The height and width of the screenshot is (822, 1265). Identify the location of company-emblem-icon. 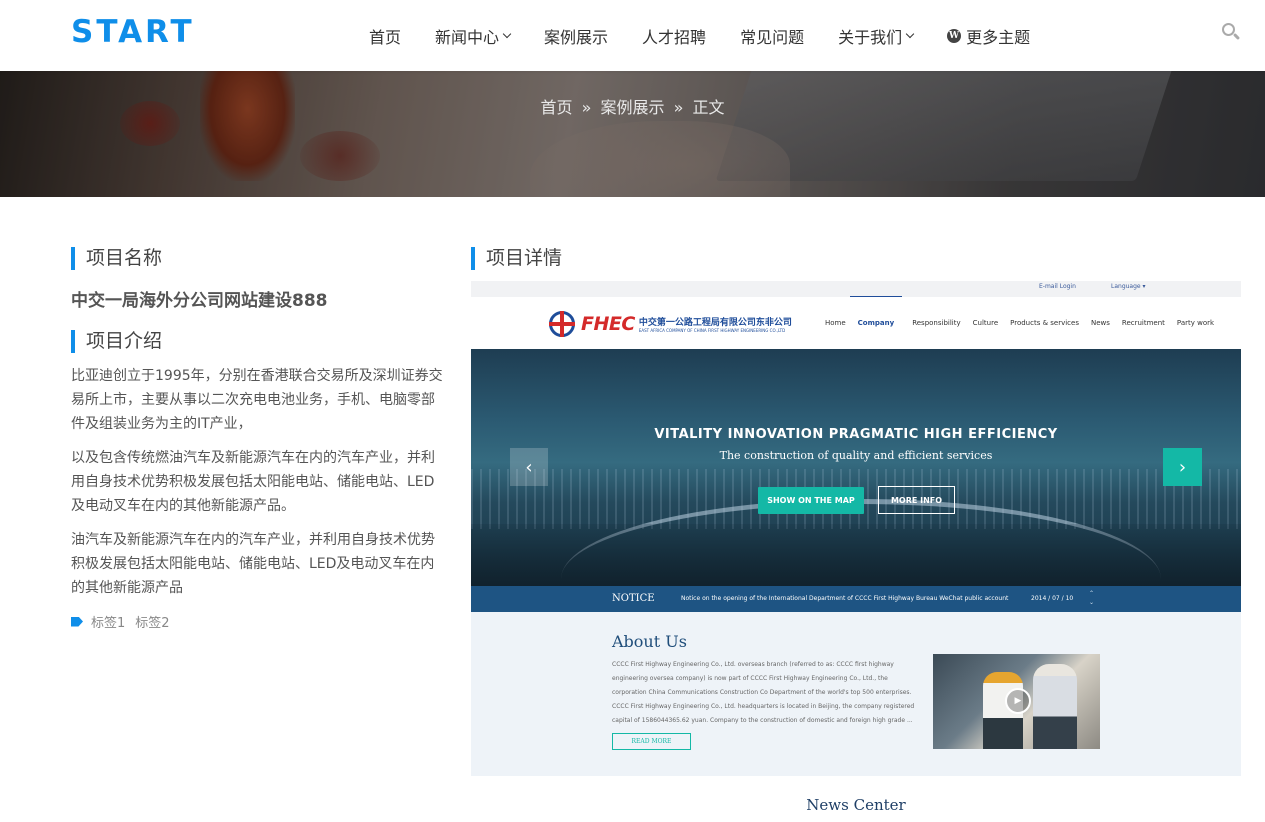
(562, 324).